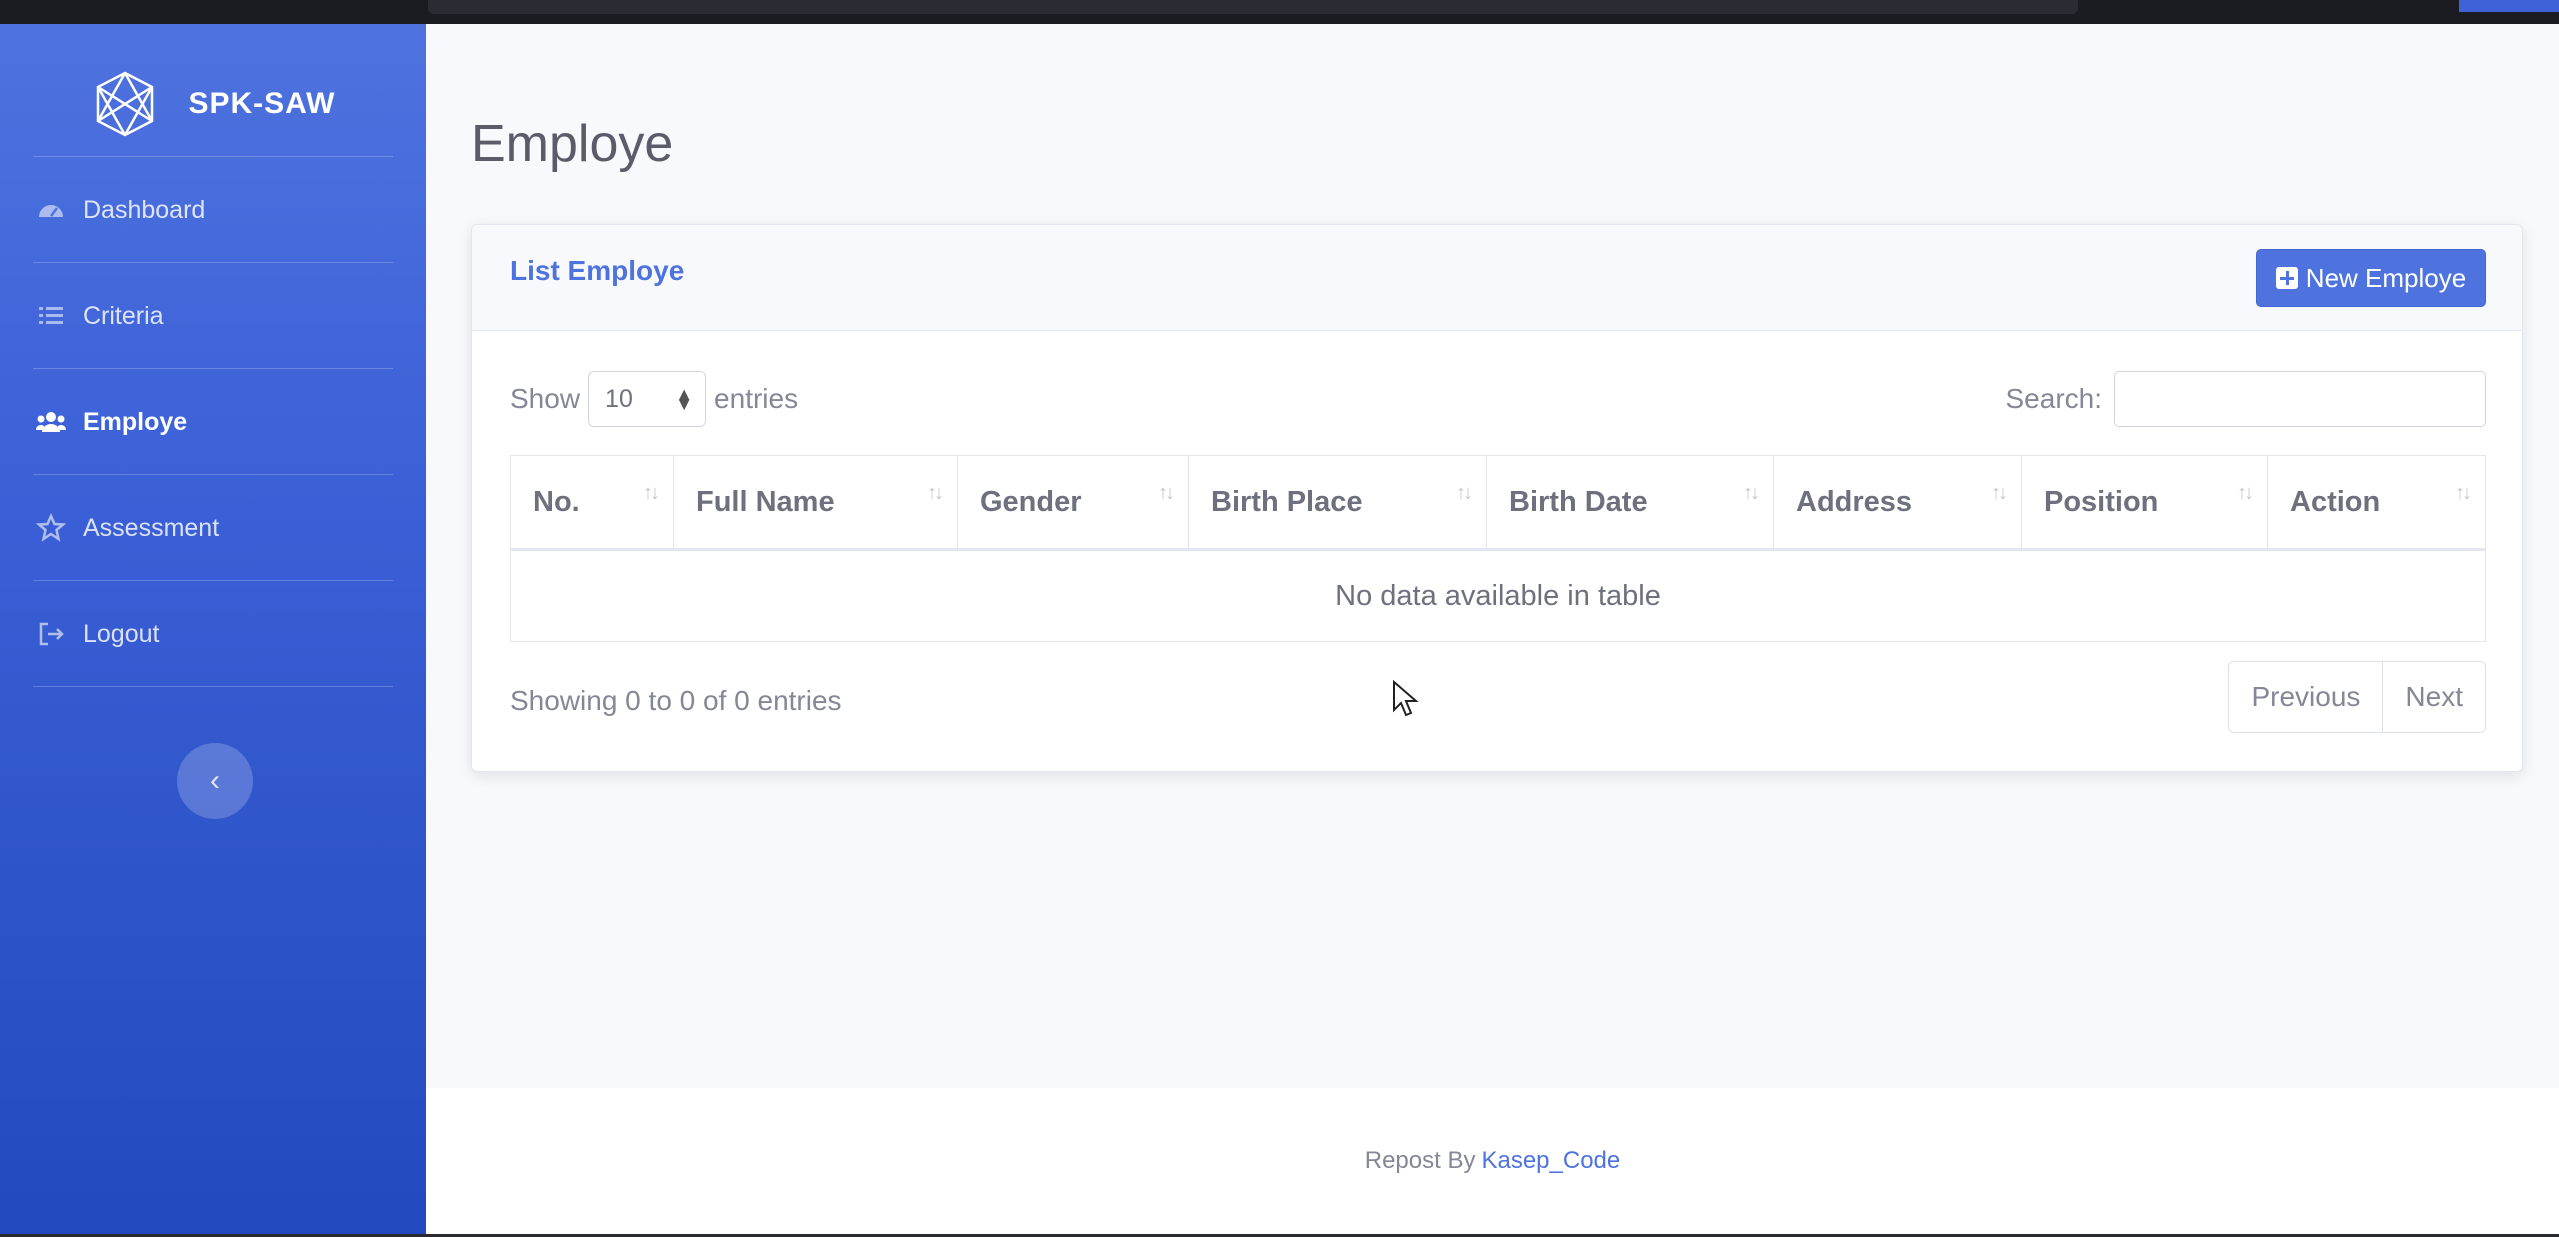 The image size is (2559, 1237). Describe the element at coordinates (756, 398) in the screenshot. I see `entries-label: entries` at that location.